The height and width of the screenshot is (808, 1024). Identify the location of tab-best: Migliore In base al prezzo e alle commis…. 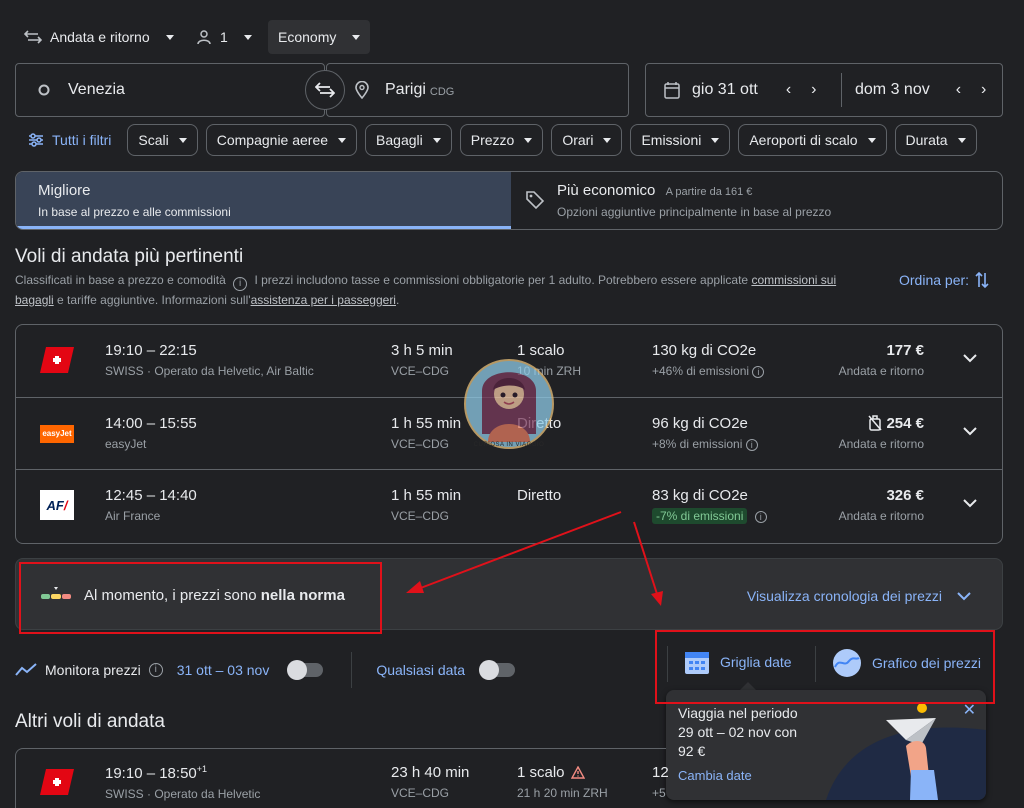
(263, 200).